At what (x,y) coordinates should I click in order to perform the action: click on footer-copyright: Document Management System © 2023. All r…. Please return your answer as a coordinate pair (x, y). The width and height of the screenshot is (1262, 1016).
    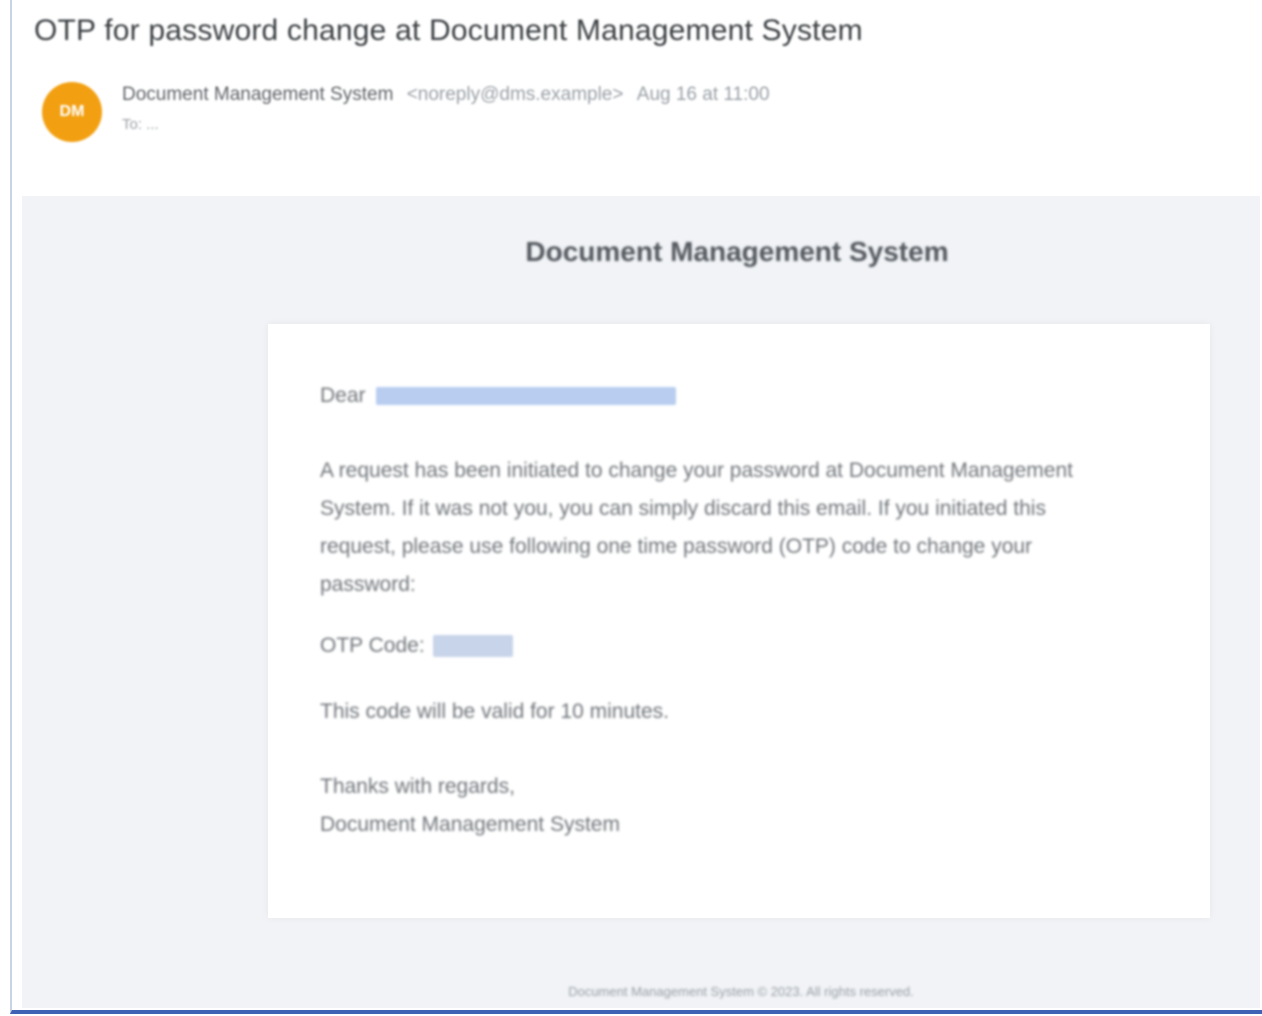
    Looking at the image, I should click on (741, 991).